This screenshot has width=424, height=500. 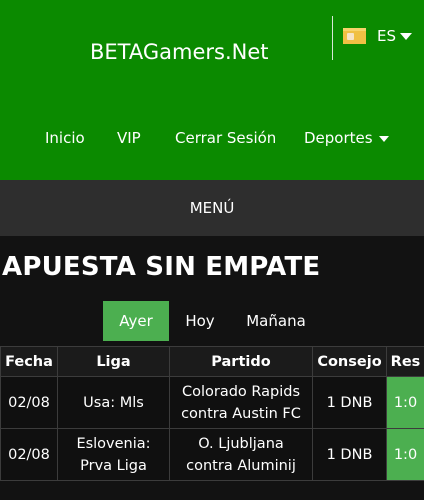 I want to click on cell-liga: Eslovenia: Prva Liga, so click(x=113, y=454).